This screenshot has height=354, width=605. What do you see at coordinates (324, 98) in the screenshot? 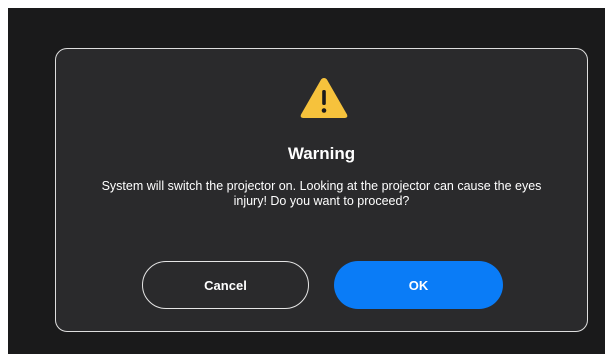
I see `warning-icon` at bounding box center [324, 98].